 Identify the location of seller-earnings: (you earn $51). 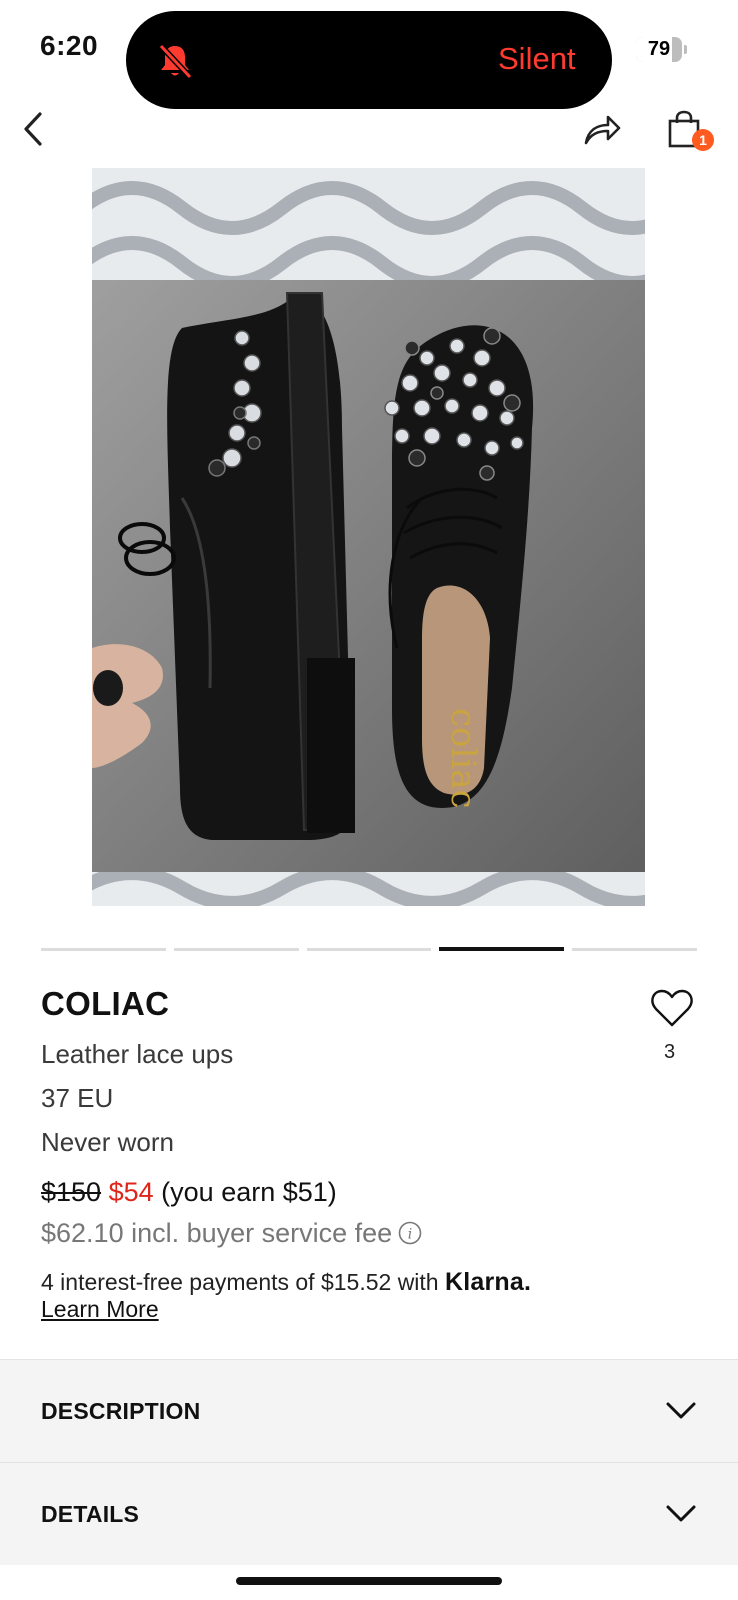
(249, 1192).